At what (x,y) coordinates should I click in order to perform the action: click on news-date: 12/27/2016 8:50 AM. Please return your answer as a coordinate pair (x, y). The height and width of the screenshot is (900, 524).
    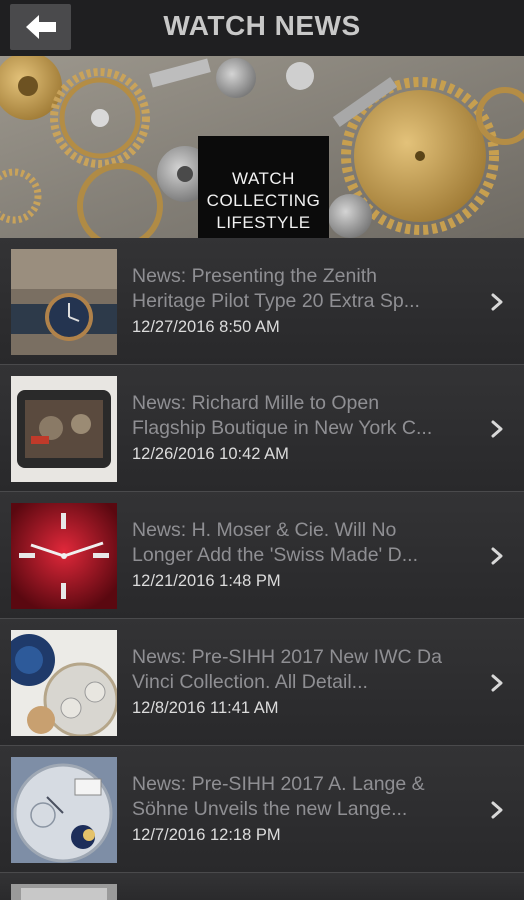
    Looking at the image, I should click on (206, 327).